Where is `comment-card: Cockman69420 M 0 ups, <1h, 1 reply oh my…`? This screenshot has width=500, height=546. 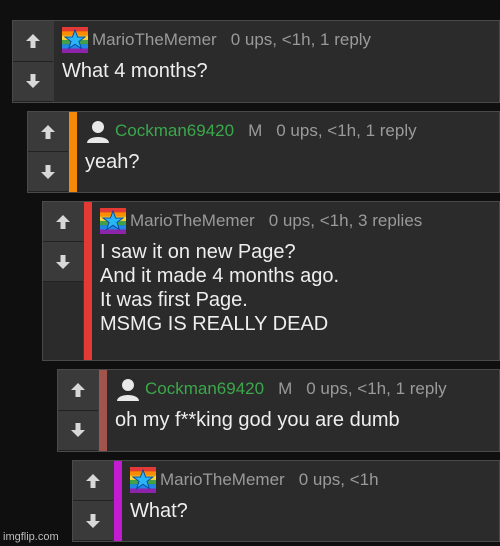 comment-card: Cockman69420 M 0 ups, <1h, 1 reply oh my… is located at coordinates (278, 410).